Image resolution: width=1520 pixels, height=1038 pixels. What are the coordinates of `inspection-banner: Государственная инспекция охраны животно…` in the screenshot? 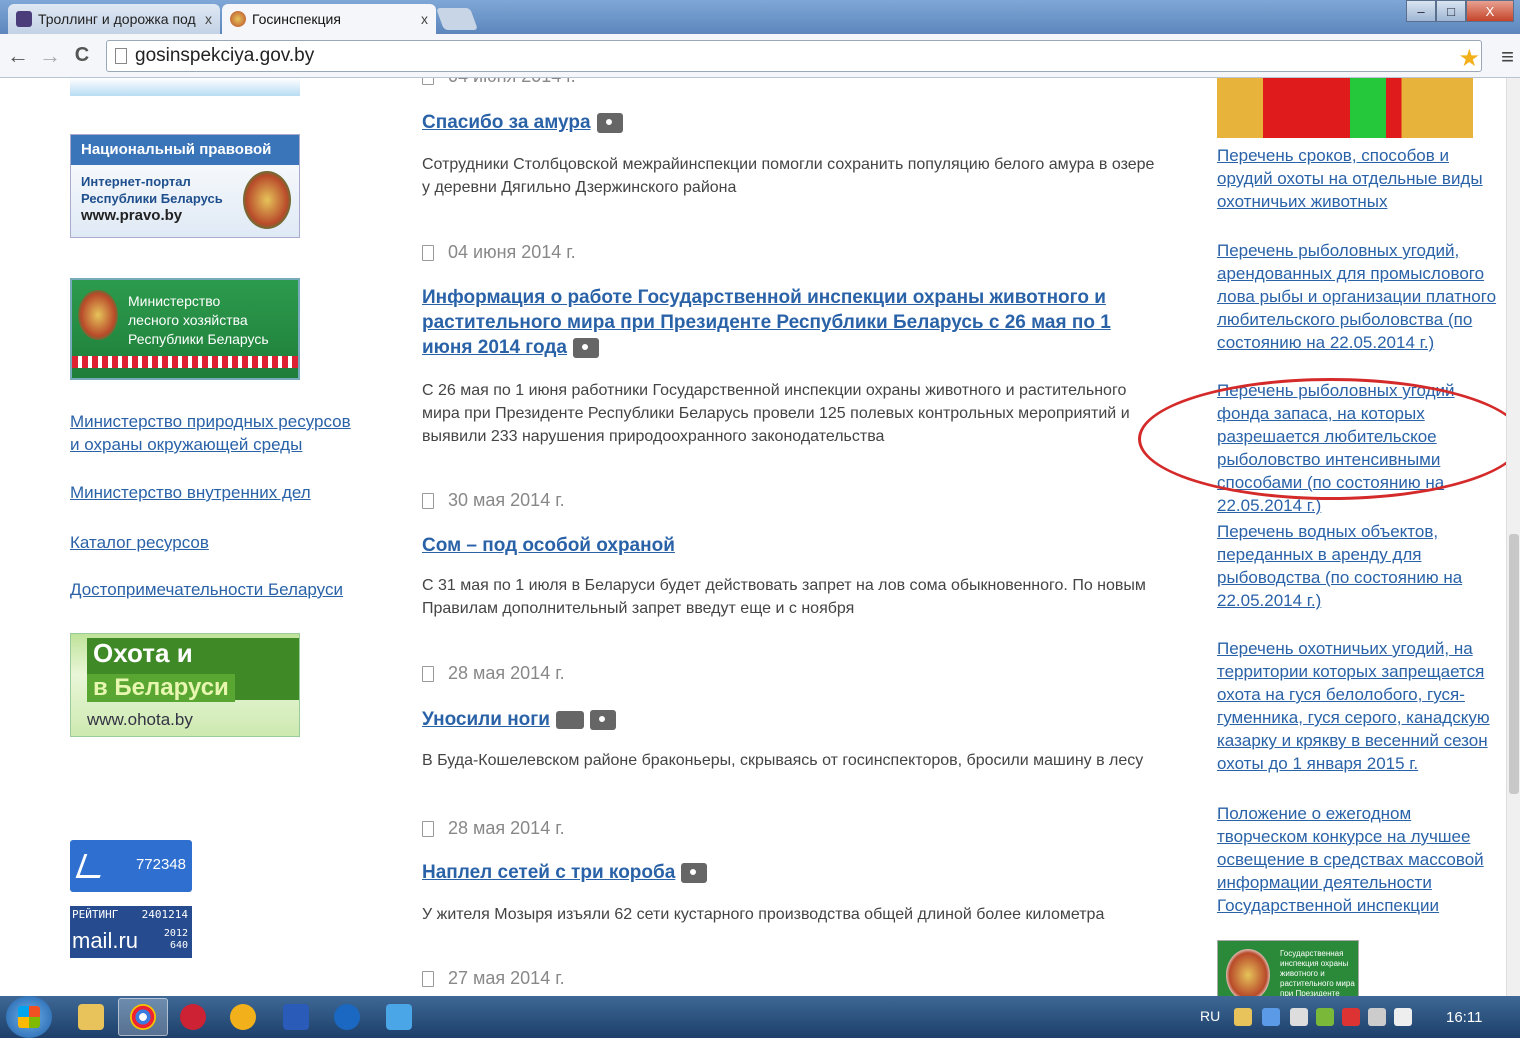 It's located at (1288, 968).